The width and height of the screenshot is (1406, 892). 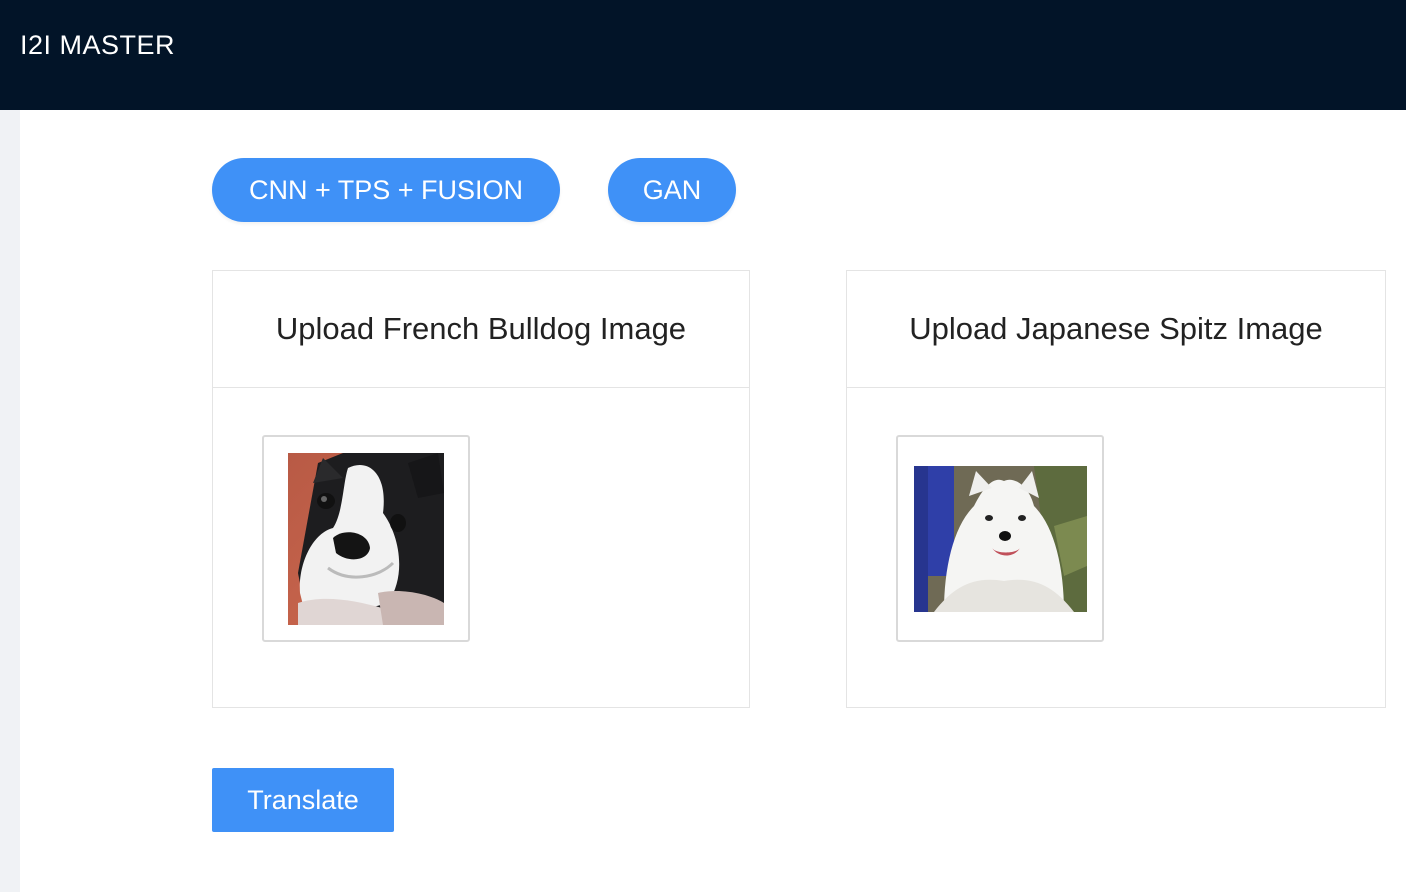 I want to click on sidebar-rail, so click(x=10, y=501).